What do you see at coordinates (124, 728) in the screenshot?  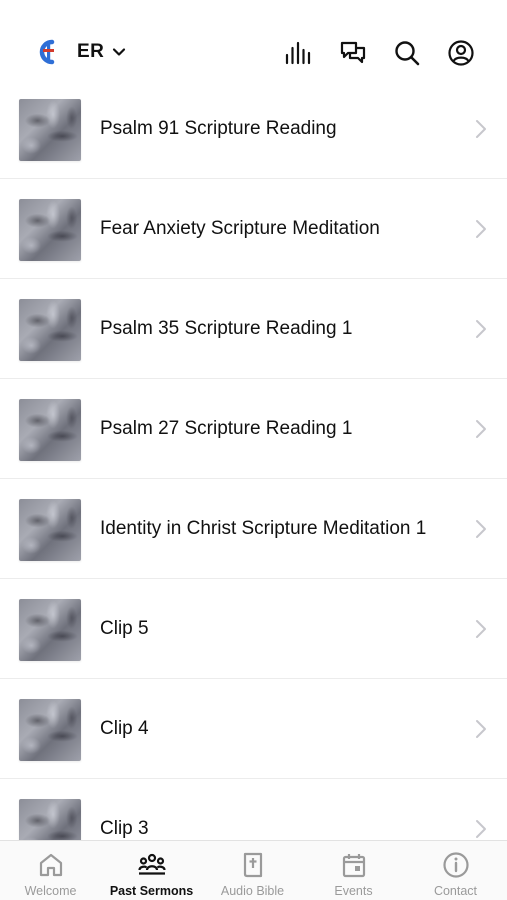 I see `sermon-title: Clip 4` at bounding box center [124, 728].